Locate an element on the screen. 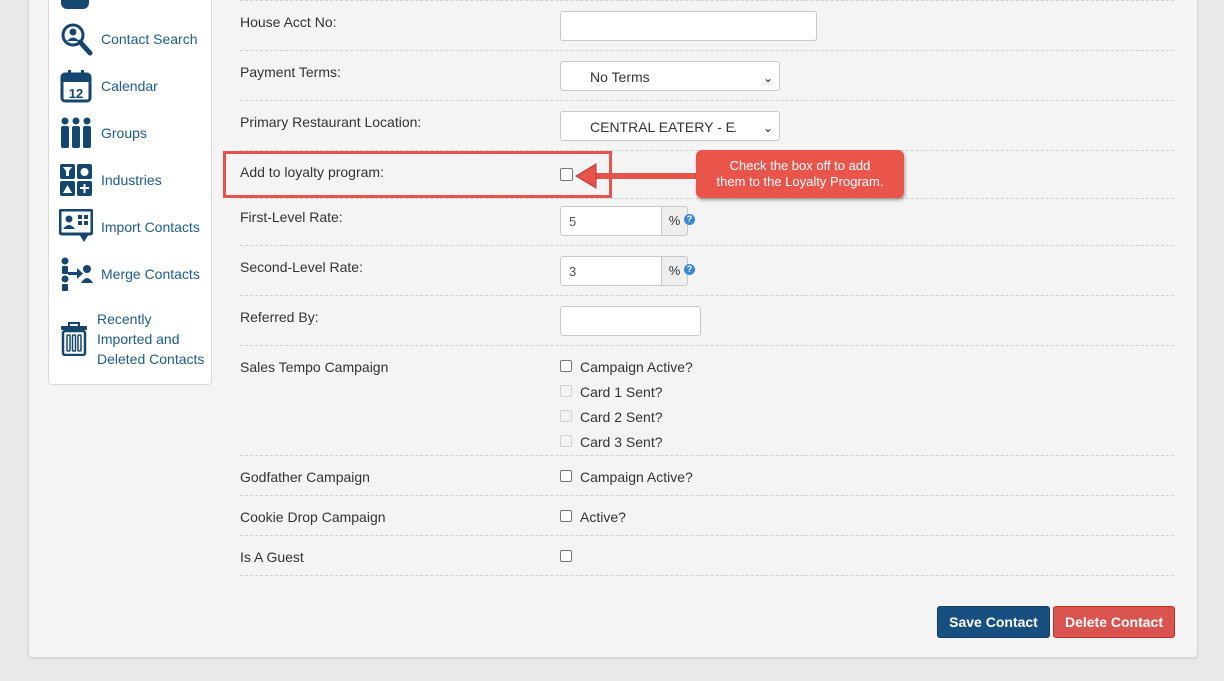  svg-text: 12 is located at coordinates (76, 93).